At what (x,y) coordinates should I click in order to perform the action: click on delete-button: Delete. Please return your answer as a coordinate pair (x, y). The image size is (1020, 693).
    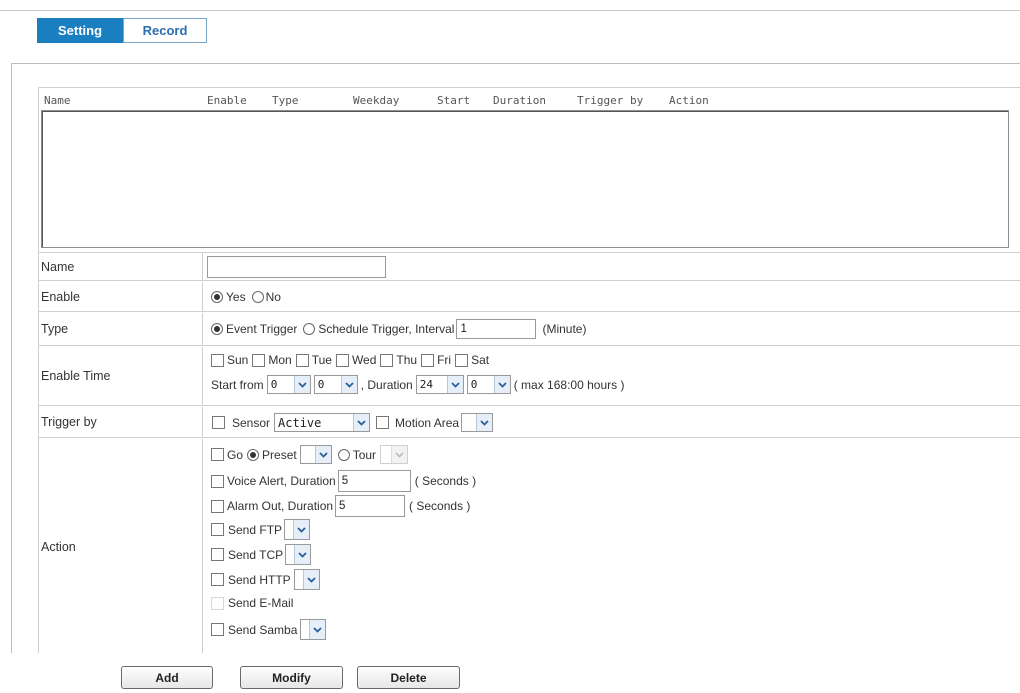
    Looking at the image, I should click on (408, 677).